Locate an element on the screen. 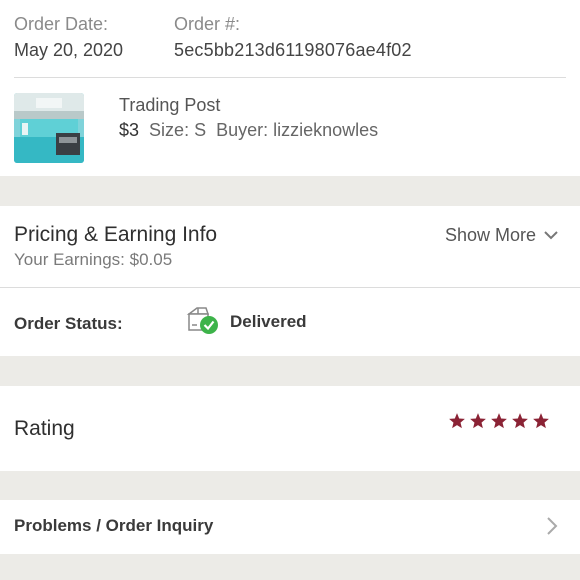  show-more-button: Show More is located at coordinates (501, 235).